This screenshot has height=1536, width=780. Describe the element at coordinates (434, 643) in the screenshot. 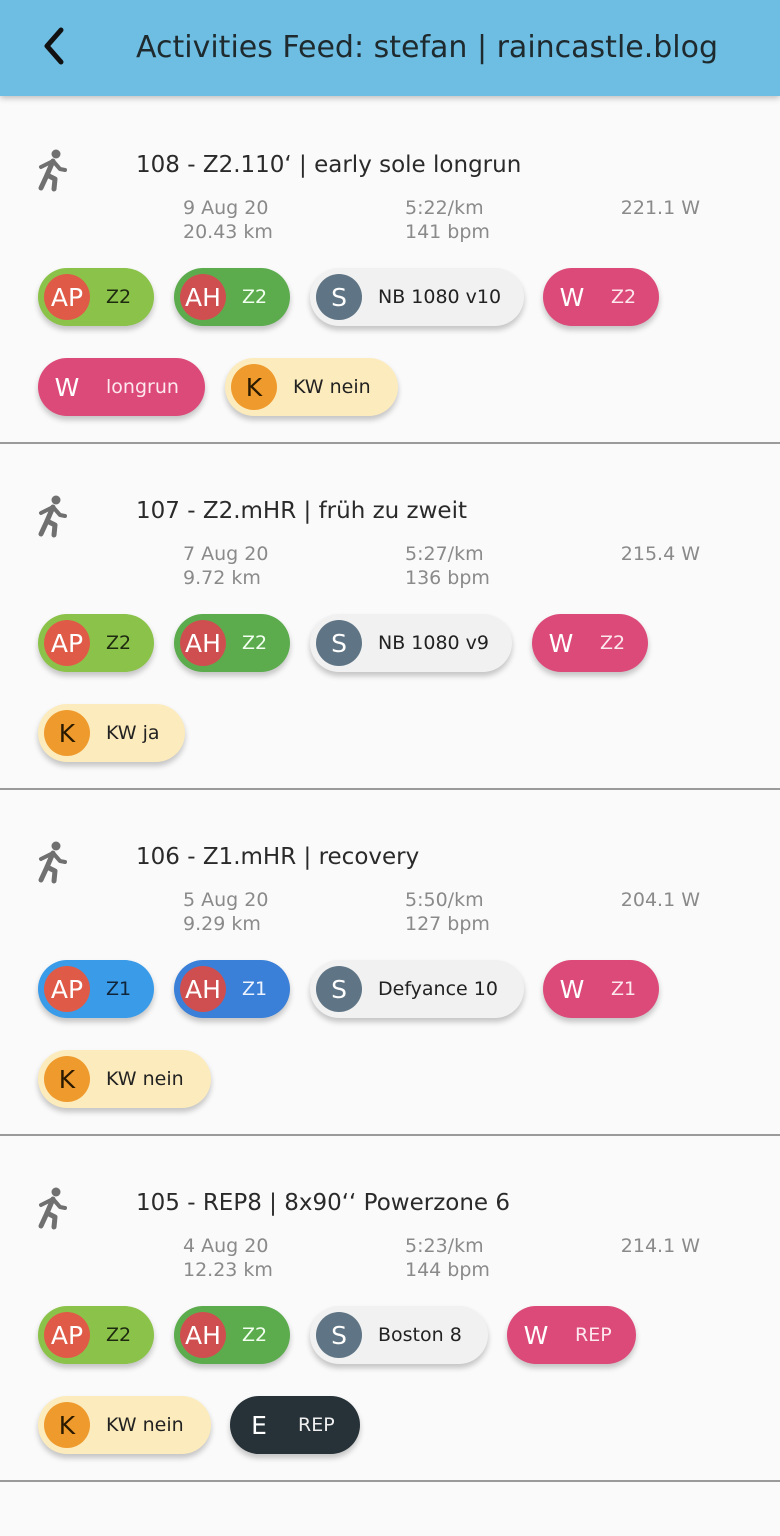

I see `chip-label: NB 1080 v9` at that location.